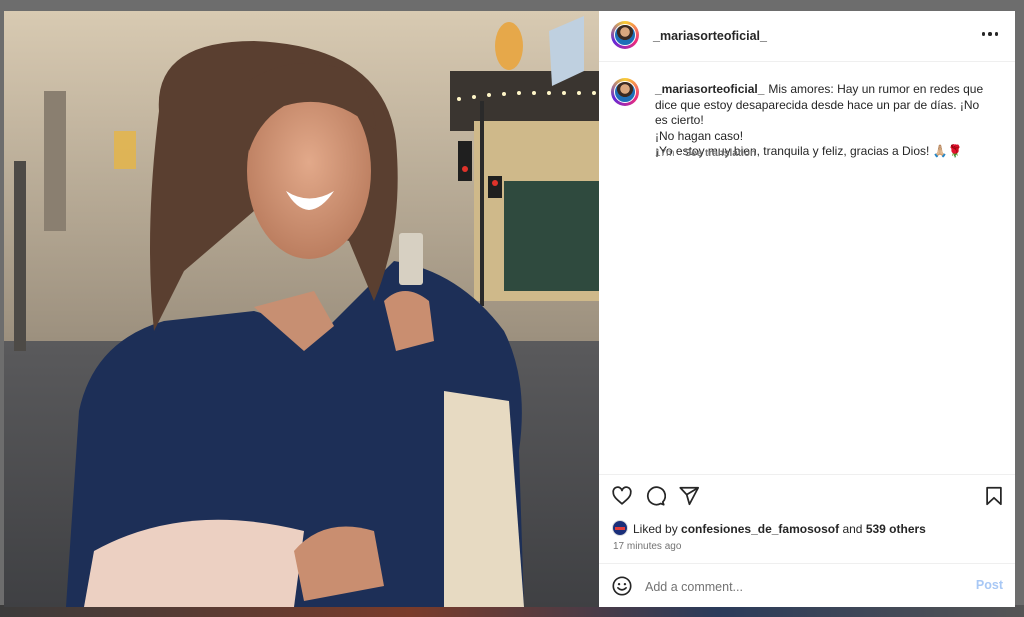  What do you see at coordinates (989, 585) in the screenshot?
I see `post-comment-button: Post` at bounding box center [989, 585].